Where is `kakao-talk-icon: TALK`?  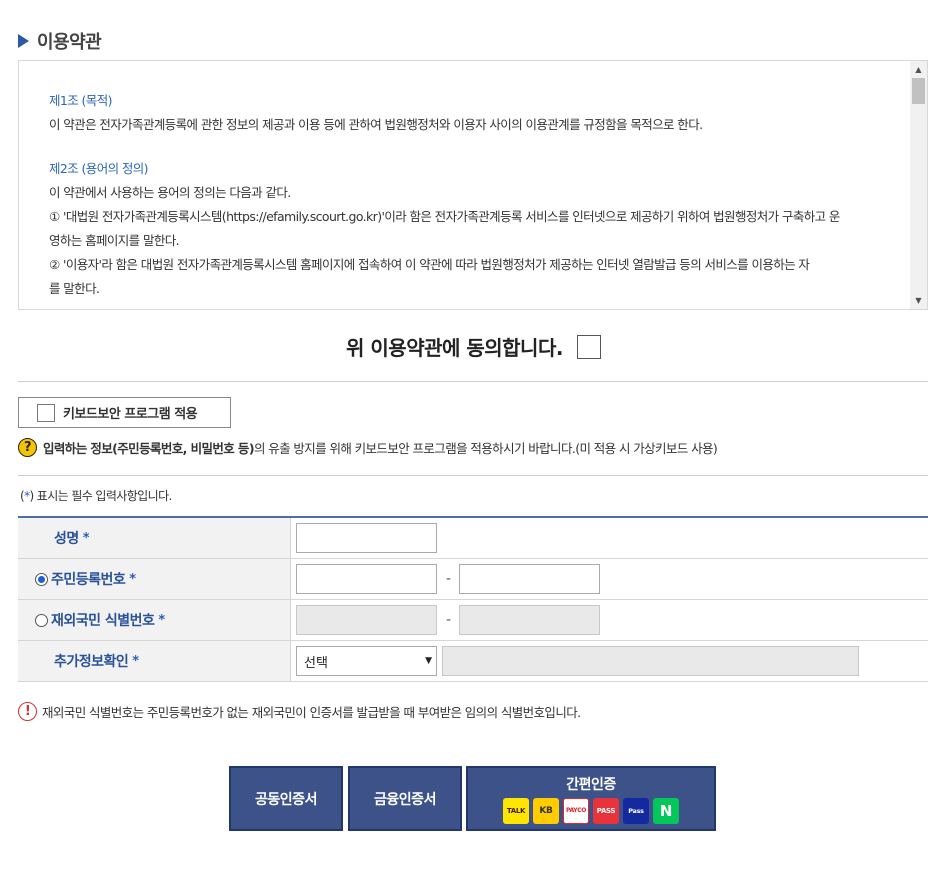
kakao-talk-icon: TALK is located at coordinates (516, 811).